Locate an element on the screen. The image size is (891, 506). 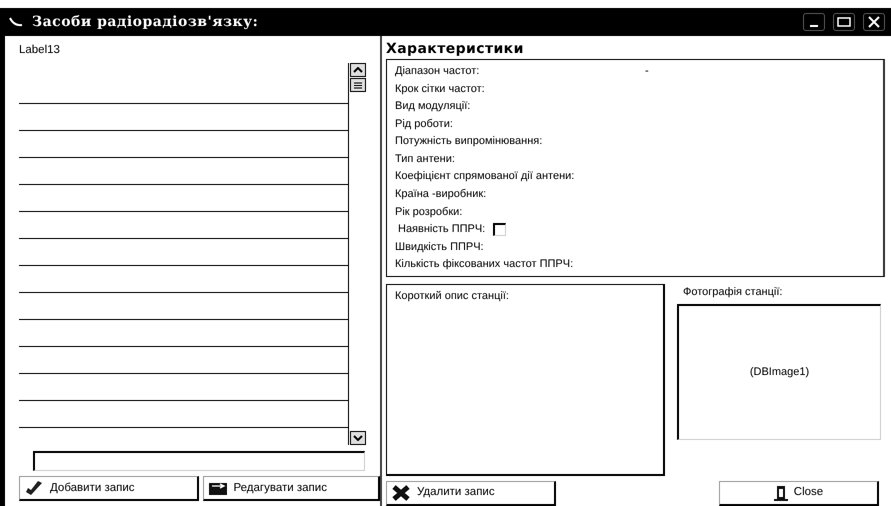
checkbox is located at coordinates (499, 229).